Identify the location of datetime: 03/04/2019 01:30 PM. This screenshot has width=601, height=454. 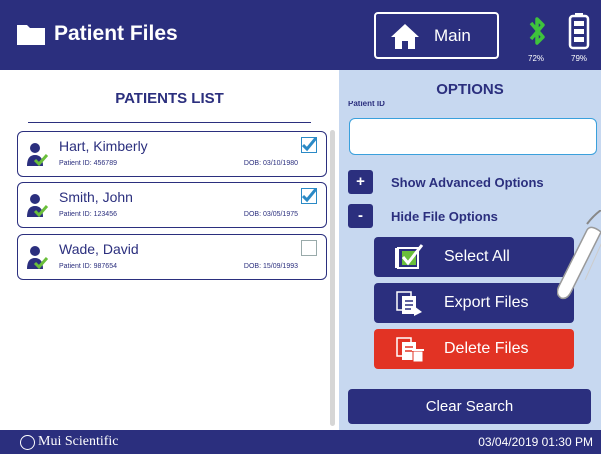
(535, 442).